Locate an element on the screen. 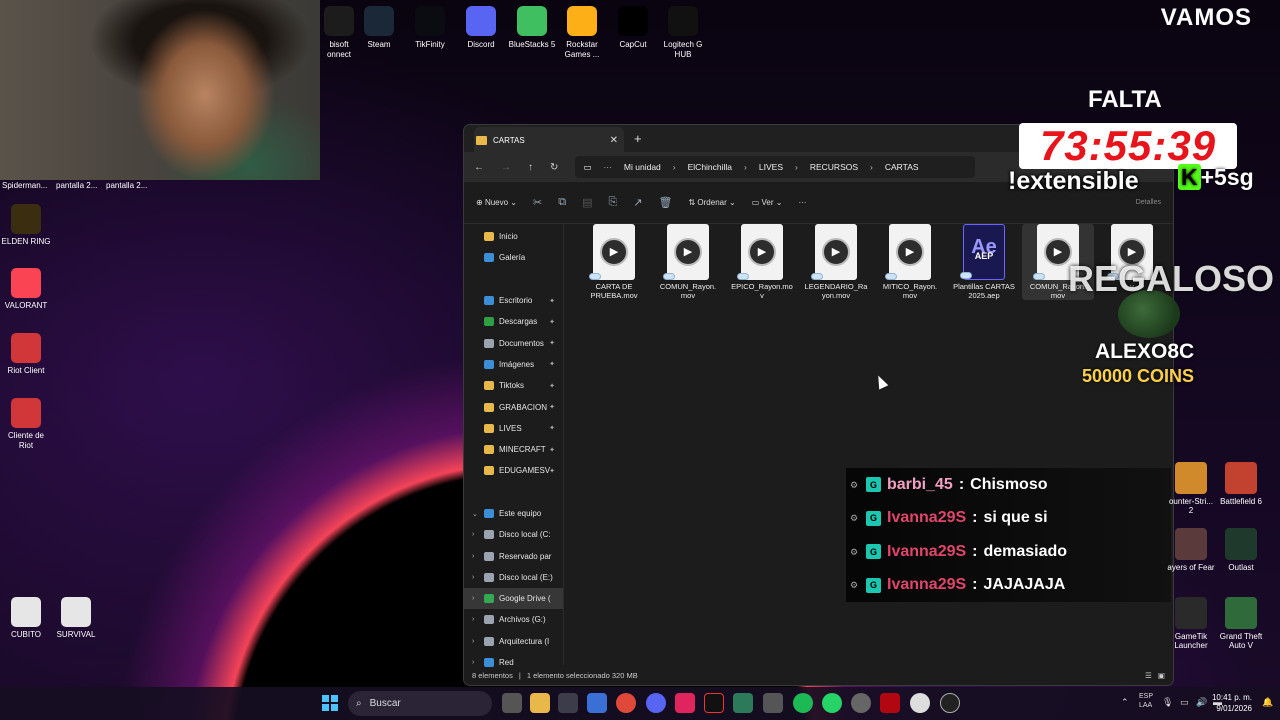 Image resolution: width=1280 pixels, height=720 pixels. share-icon: ↗ is located at coordinates (637, 202).